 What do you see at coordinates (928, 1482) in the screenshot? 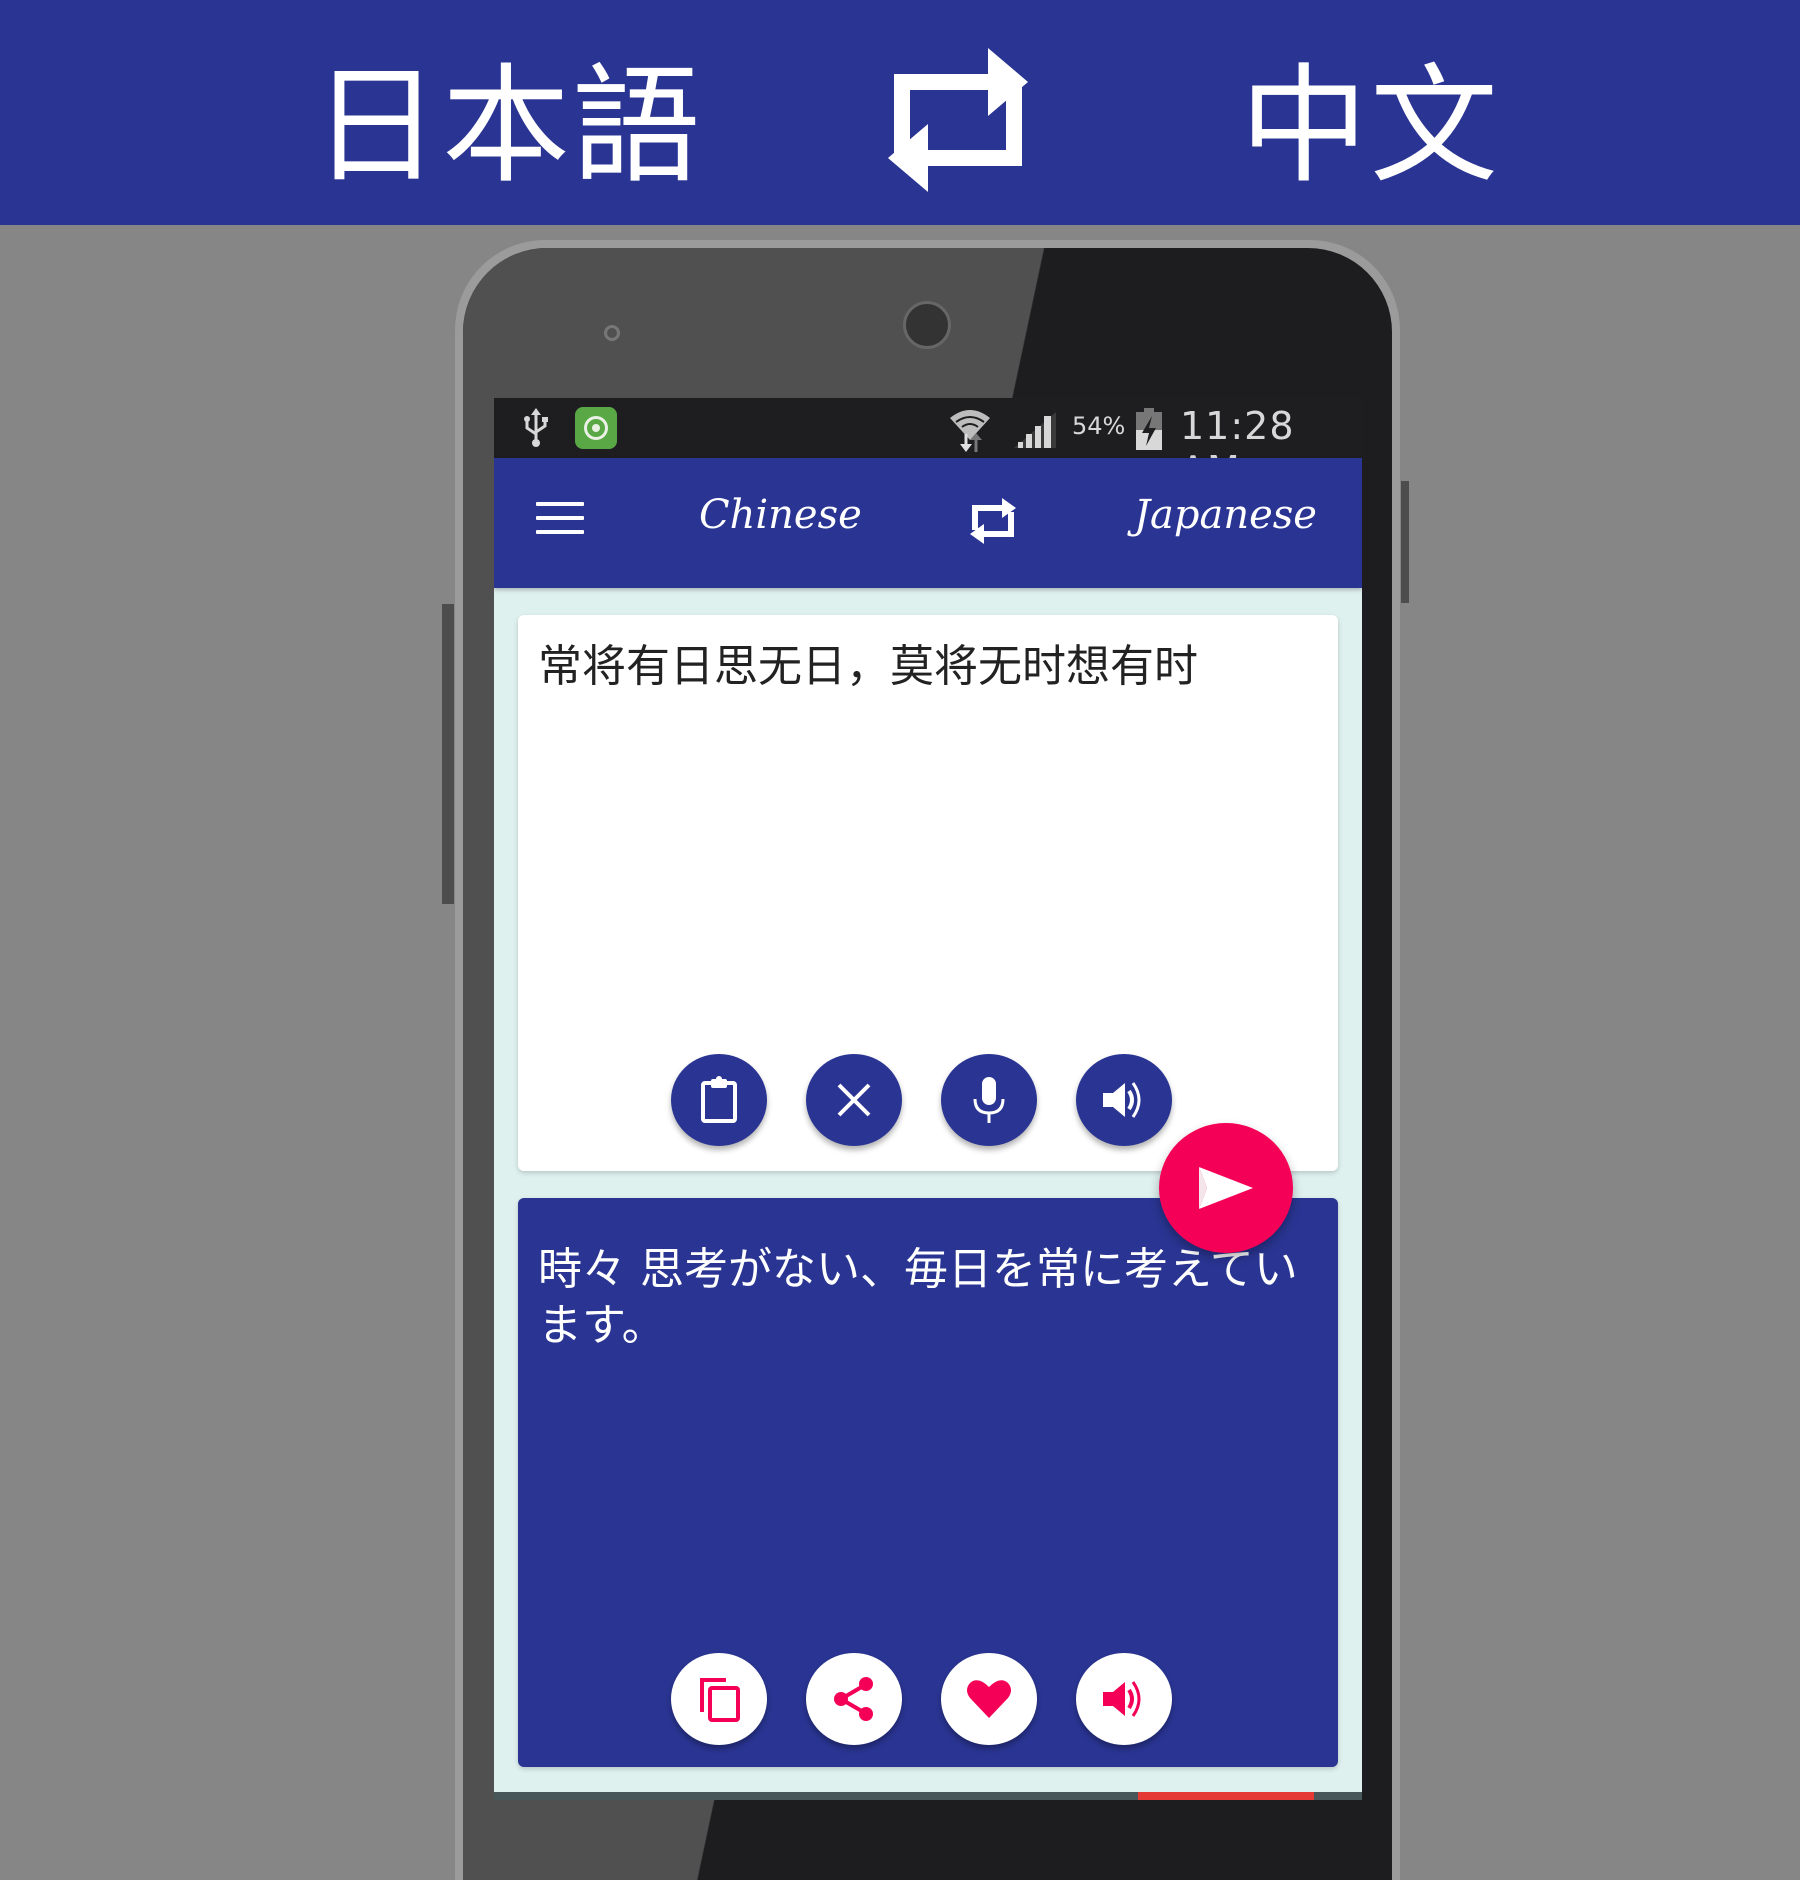
I see `output-card: 時々 思考がない、毎日を常に考えています。` at bounding box center [928, 1482].